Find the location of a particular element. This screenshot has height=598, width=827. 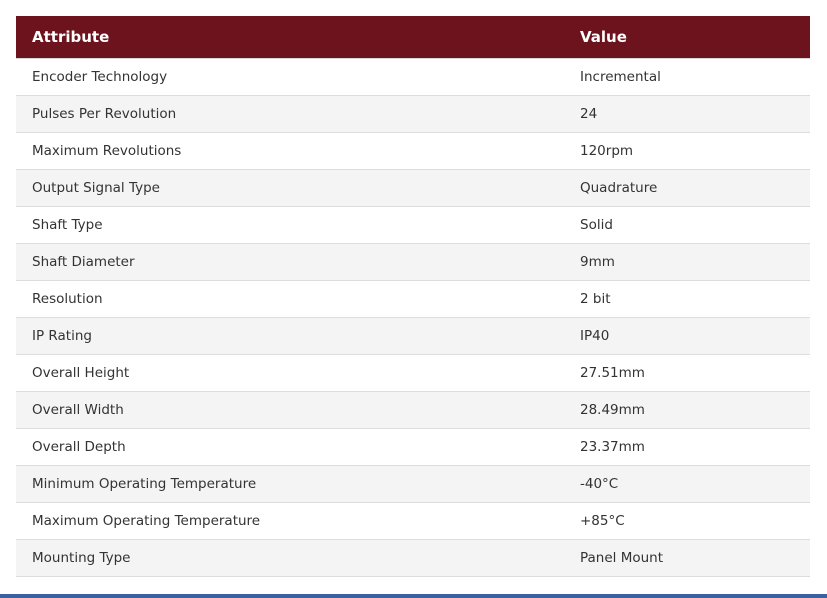

table-row: Mounting Type Panel Mount is located at coordinates (413, 558).